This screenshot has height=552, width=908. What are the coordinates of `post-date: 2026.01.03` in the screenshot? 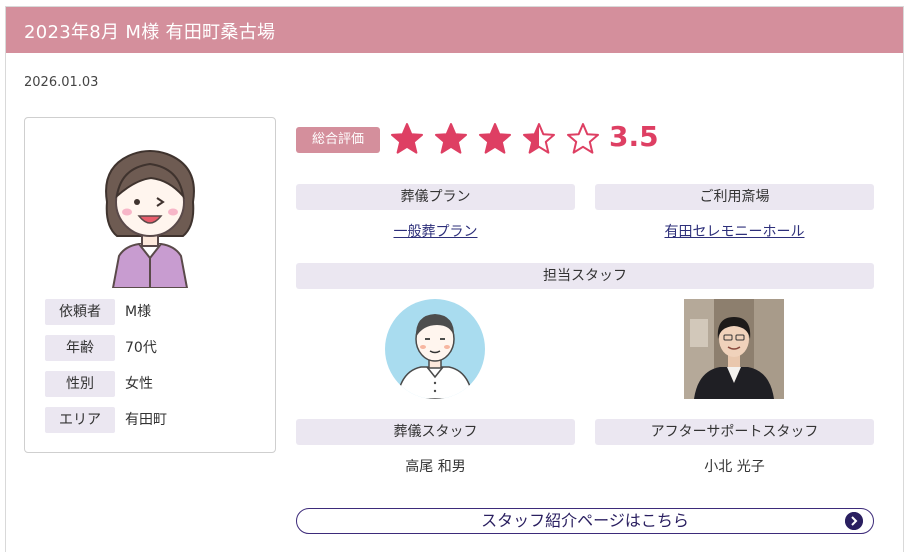 It's located at (61, 82).